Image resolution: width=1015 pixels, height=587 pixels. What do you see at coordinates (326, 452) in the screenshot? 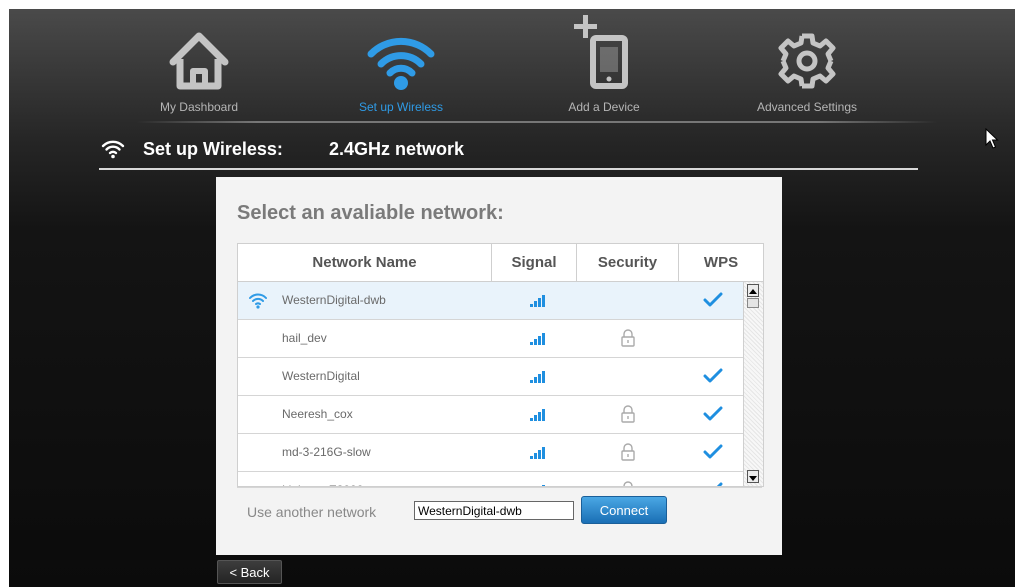
I see `network-name: md-3-216G-slow` at bounding box center [326, 452].